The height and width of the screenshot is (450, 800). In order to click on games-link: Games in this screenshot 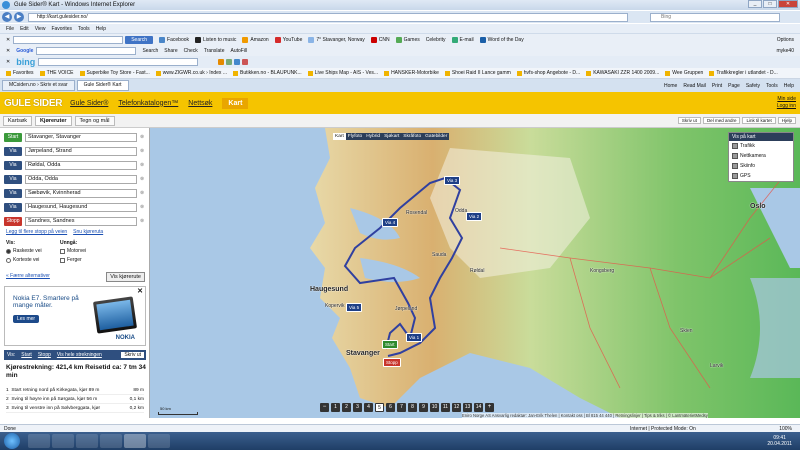, I will do `click(407, 39)`.